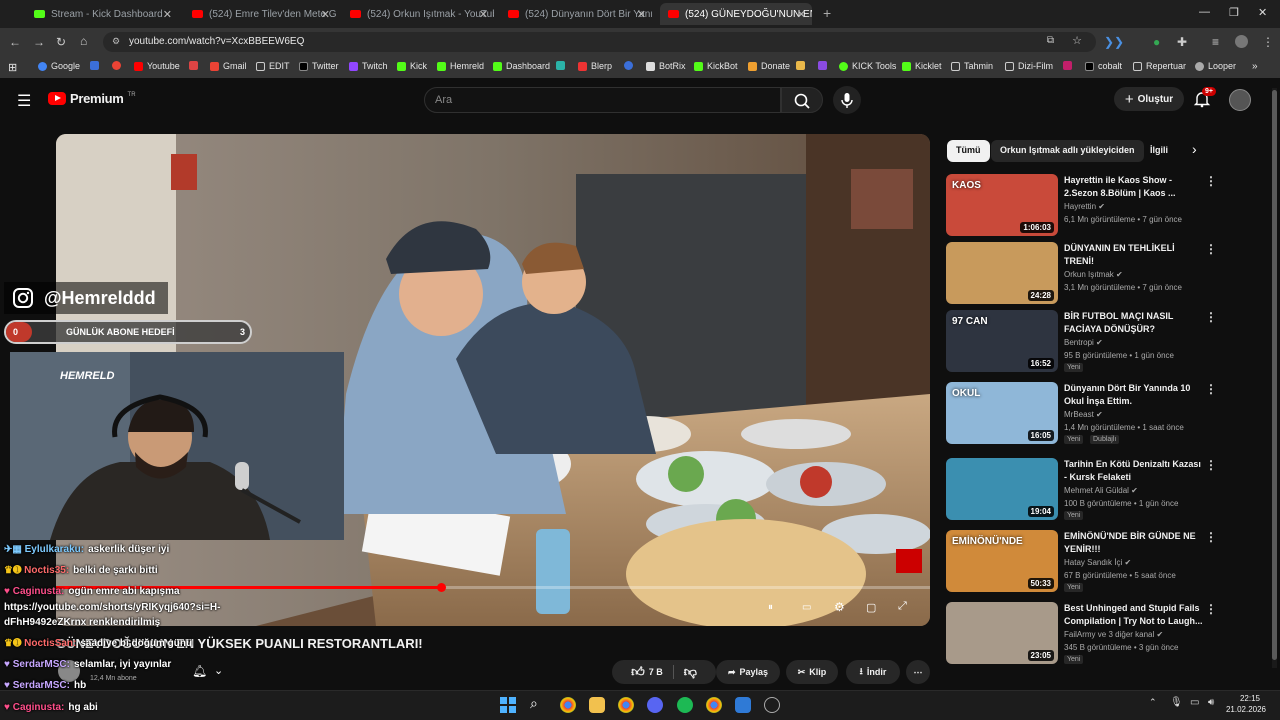  Describe the element at coordinates (802, 100) in the screenshot. I see `search-button` at that location.